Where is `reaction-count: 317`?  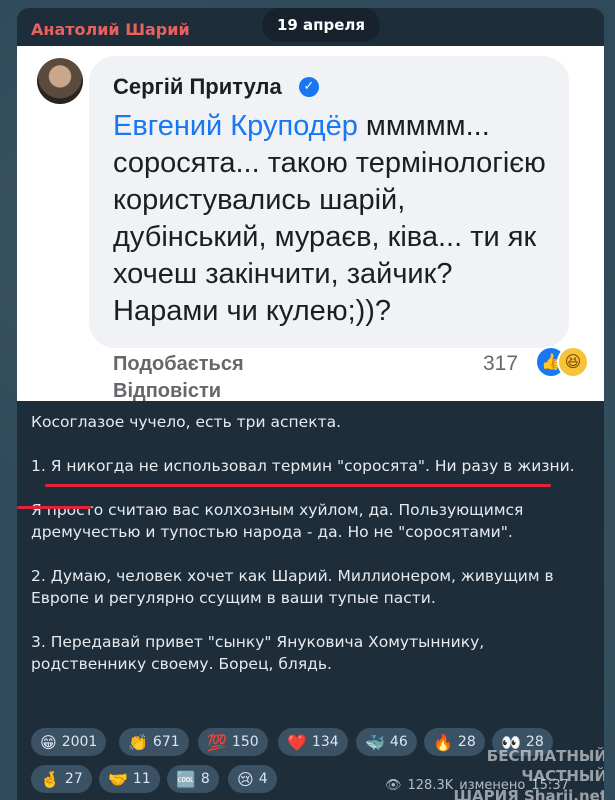
reaction-count: 317 is located at coordinates (501, 363).